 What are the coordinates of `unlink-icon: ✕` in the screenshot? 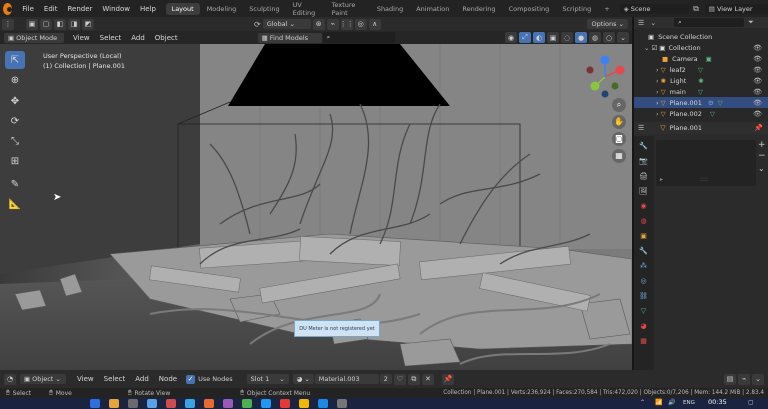 It's located at (427, 379).